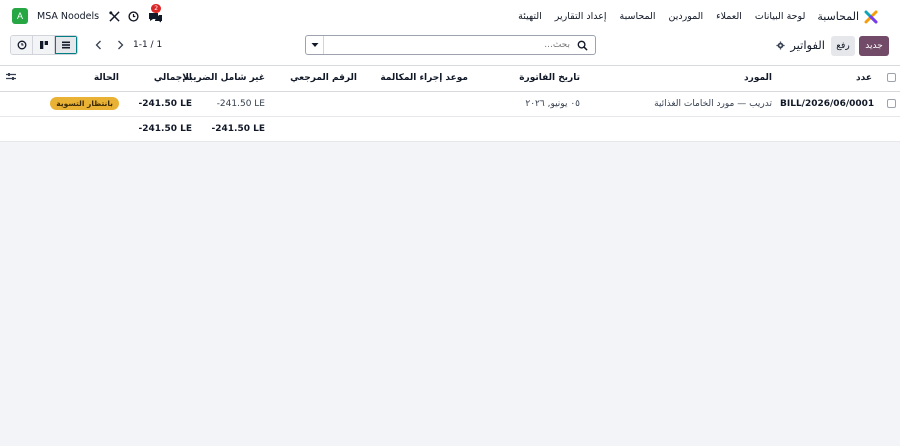 This screenshot has width=900, height=446. What do you see at coordinates (232, 129) in the screenshot?
I see `total-untaxed: -241.50 LE` at bounding box center [232, 129].